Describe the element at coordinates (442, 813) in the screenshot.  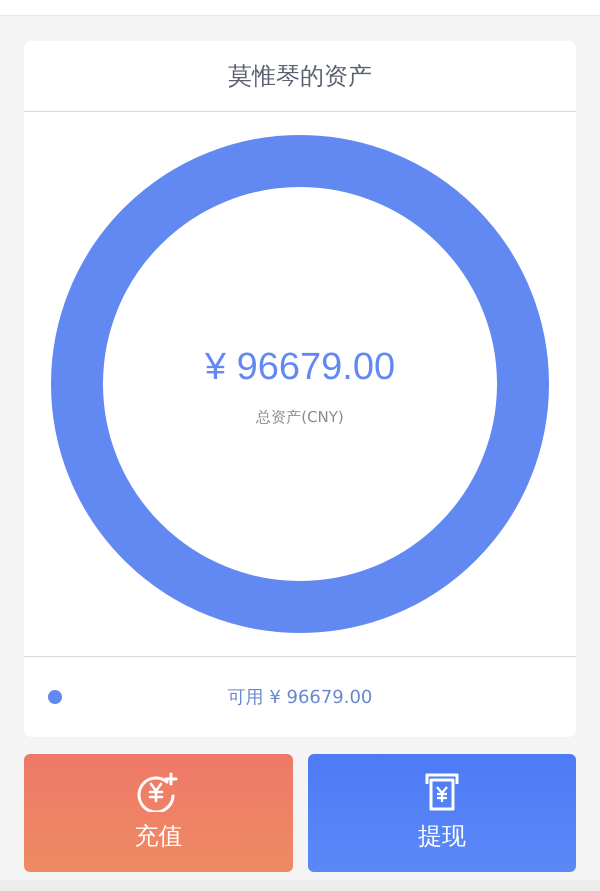
I see `withdraw-button: 提现` at that location.